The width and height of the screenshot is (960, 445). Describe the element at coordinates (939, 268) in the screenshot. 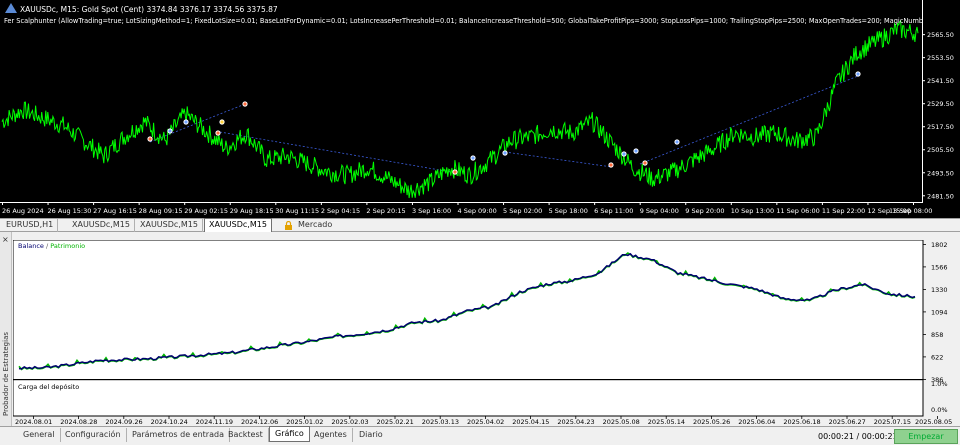

I see `balance-axis-label: 1566` at that location.